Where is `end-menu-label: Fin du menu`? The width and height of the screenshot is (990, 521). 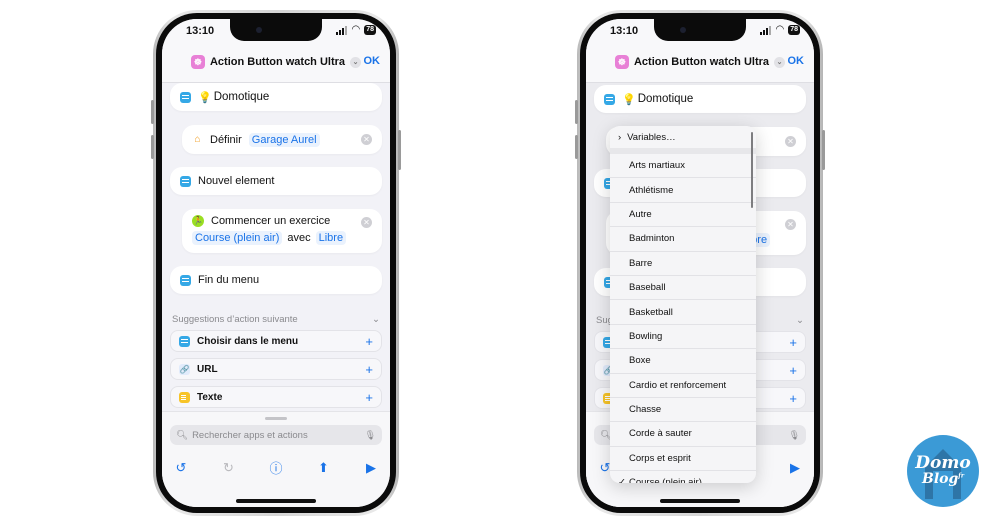
end-menu-label: Fin du menu is located at coordinates (229, 280).